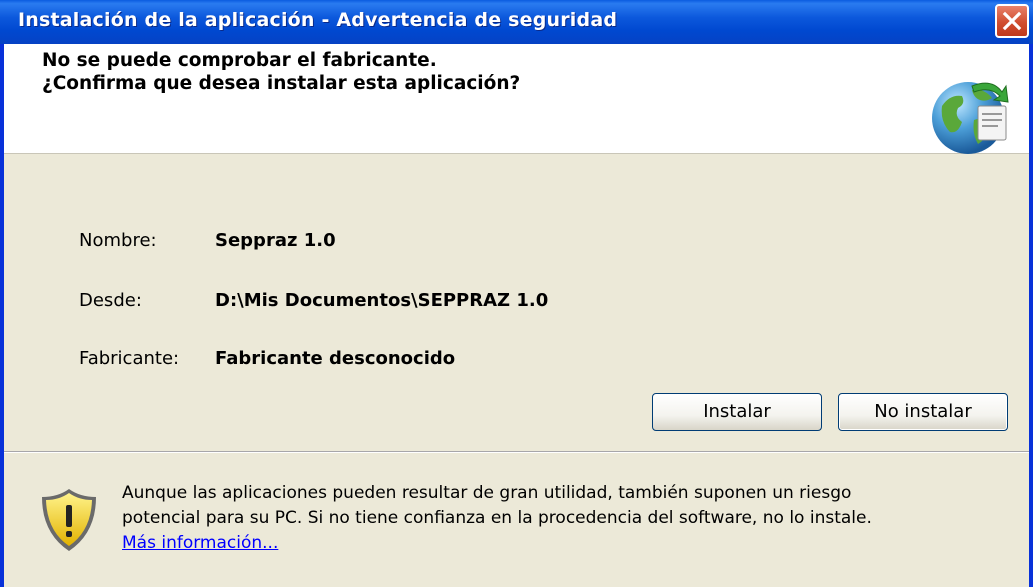 This screenshot has width=1033, height=587. What do you see at coordinates (129, 358) in the screenshot?
I see `publisher-label: Fabricante:` at bounding box center [129, 358].